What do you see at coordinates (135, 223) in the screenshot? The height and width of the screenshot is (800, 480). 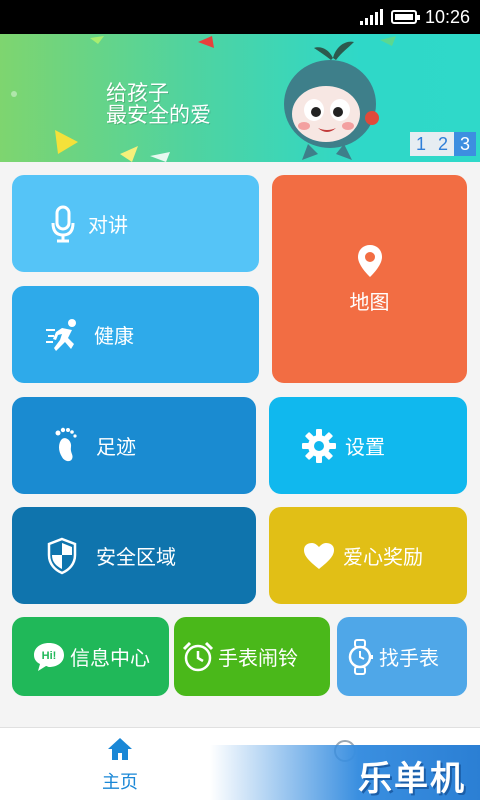 I see `tile-intercom: 对讲` at bounding box center [135, 223].